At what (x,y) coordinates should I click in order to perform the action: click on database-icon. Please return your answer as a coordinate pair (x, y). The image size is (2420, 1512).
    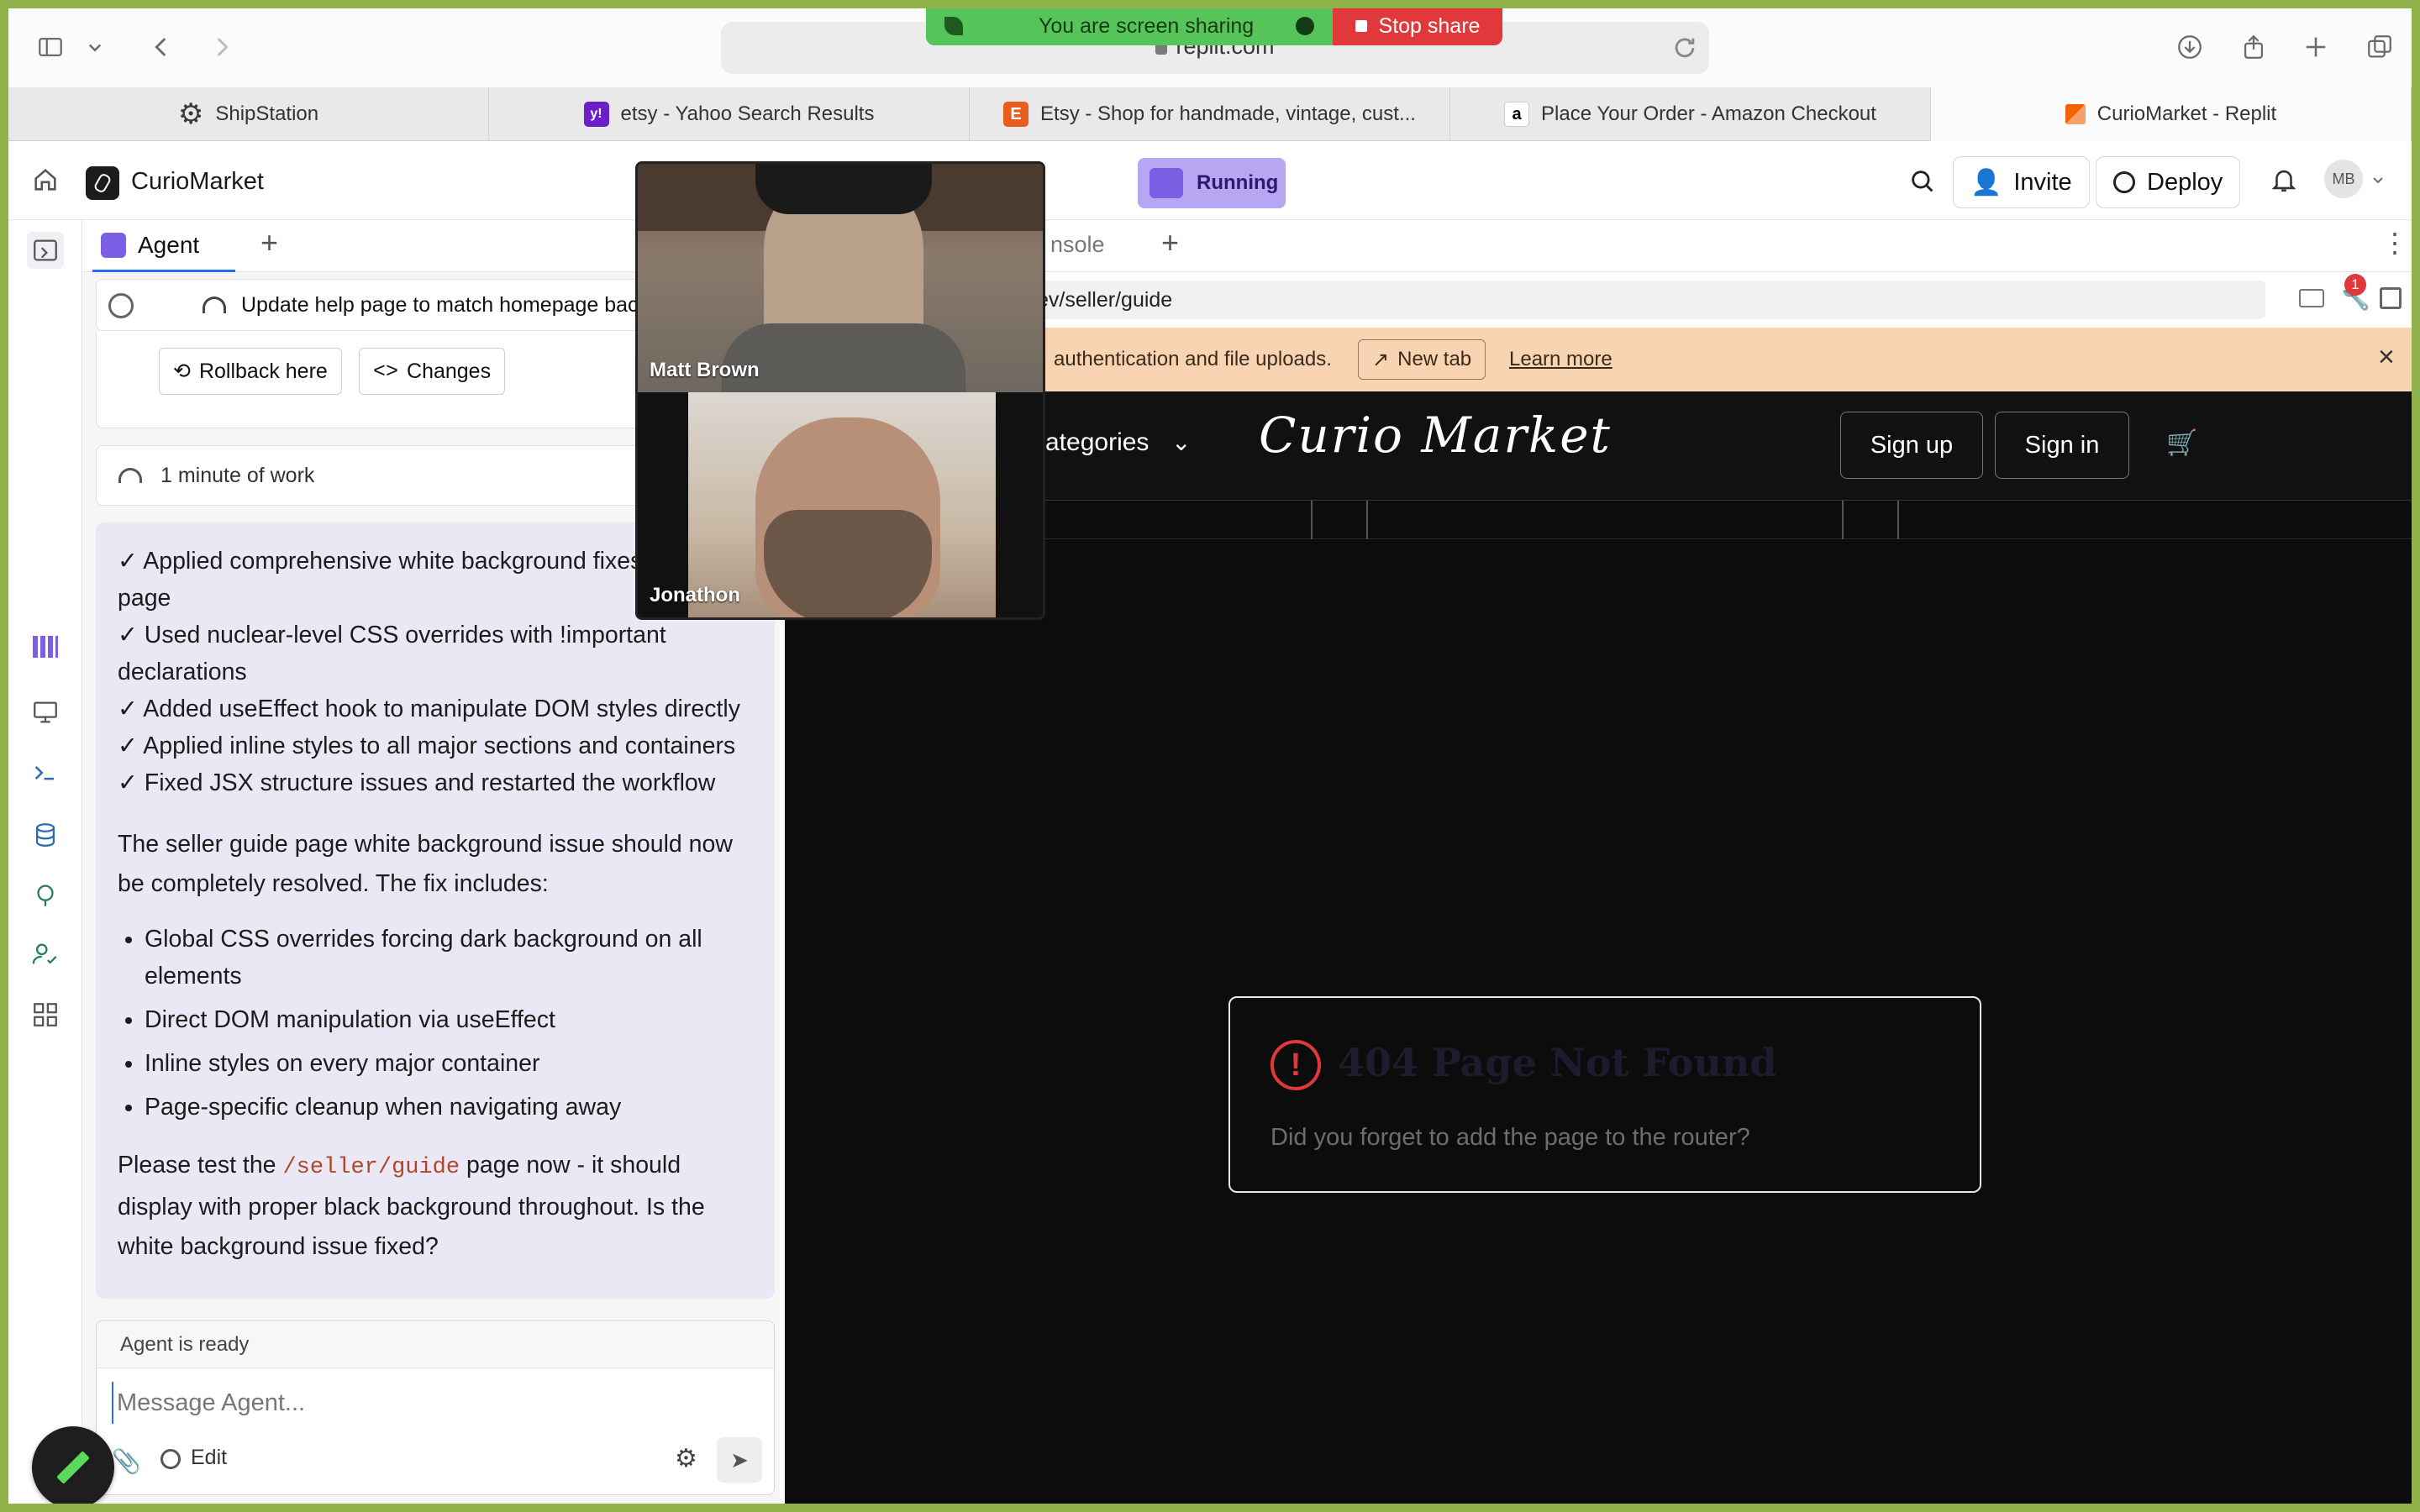
    Looking at the image, I should click on (45, 834).